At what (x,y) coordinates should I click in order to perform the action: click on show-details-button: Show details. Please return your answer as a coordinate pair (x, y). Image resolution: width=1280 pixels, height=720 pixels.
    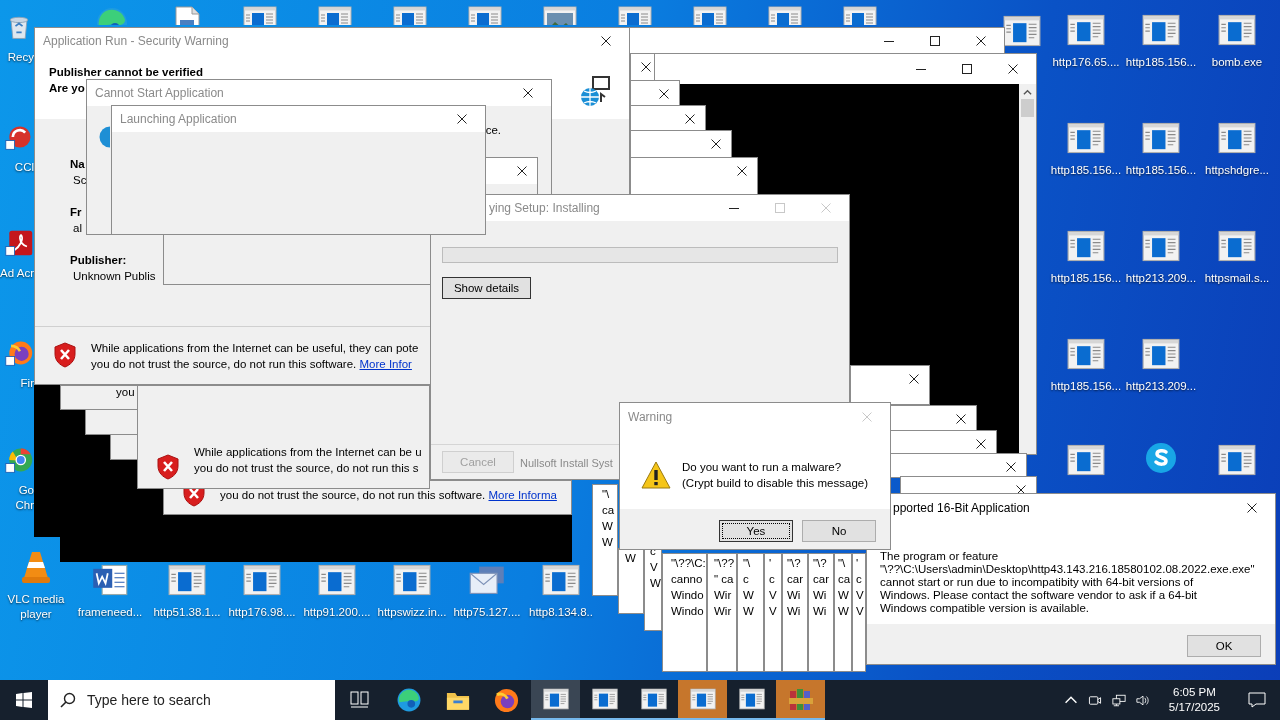
    Looking at the image, I should click on (486, 288).